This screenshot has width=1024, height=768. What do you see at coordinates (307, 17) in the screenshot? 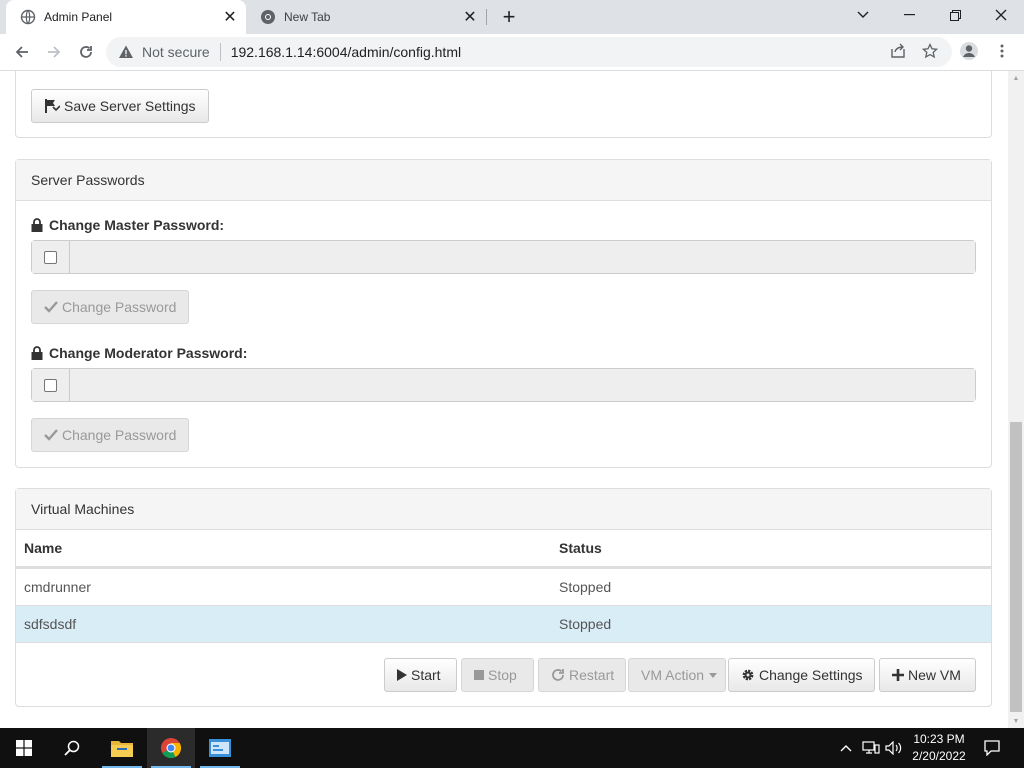
I see `tab-title: New Tab` at bounding box center [307, 17].